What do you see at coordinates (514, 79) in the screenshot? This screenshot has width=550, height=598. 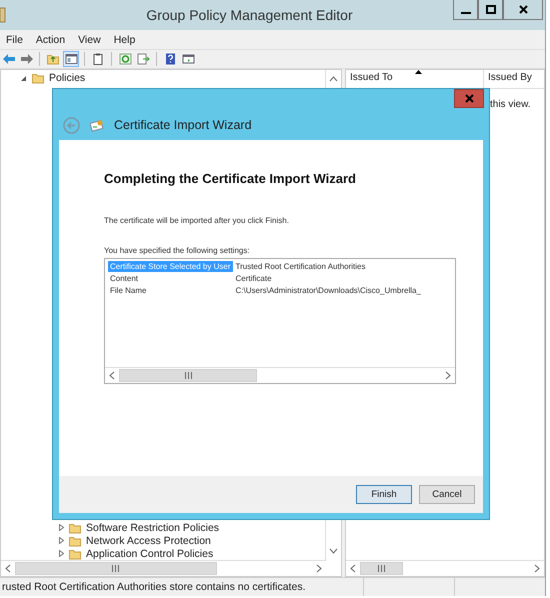 I see `column-header: Issued By` at bounding box center [514, 79].